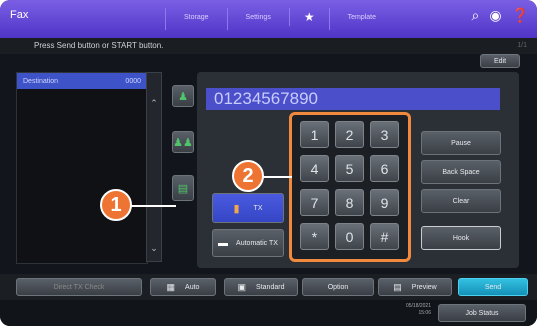 The image size is (537, 326). I want to click on auto-button: ▦ Auto, so click(183, 287).